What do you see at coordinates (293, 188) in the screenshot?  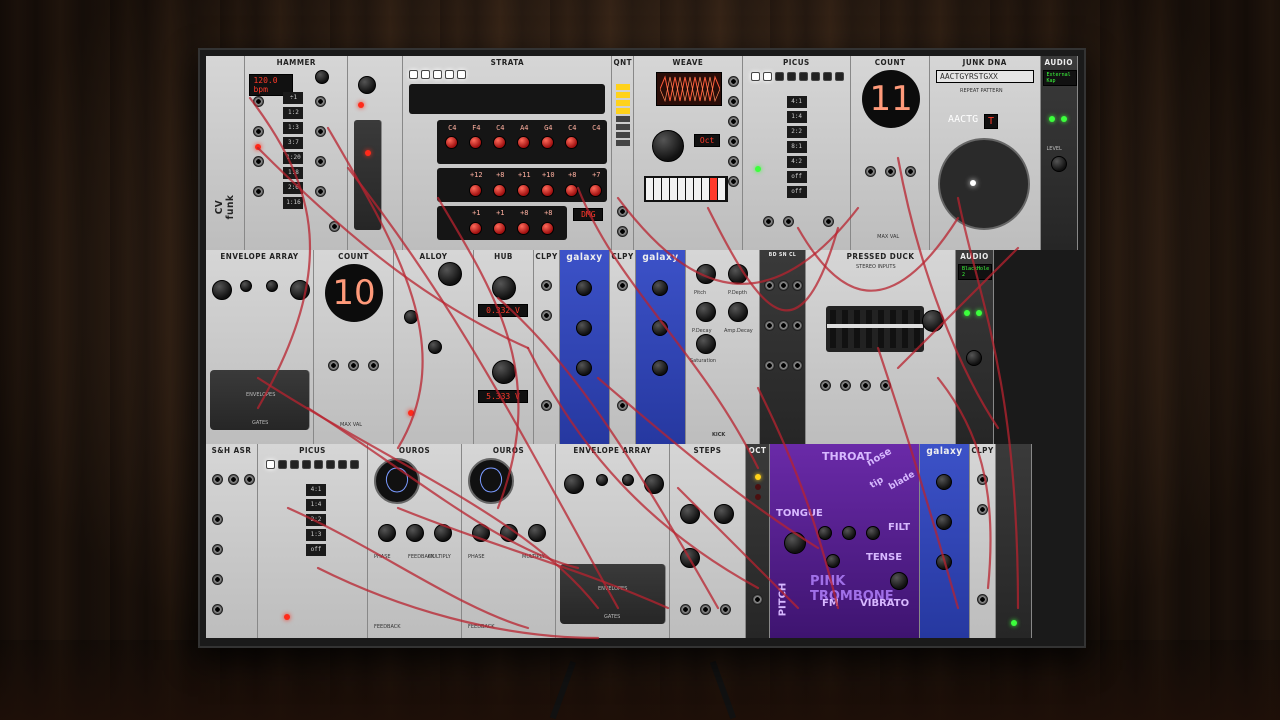 I see `ratio-item: 2:6` at bounding box center [293, 188].